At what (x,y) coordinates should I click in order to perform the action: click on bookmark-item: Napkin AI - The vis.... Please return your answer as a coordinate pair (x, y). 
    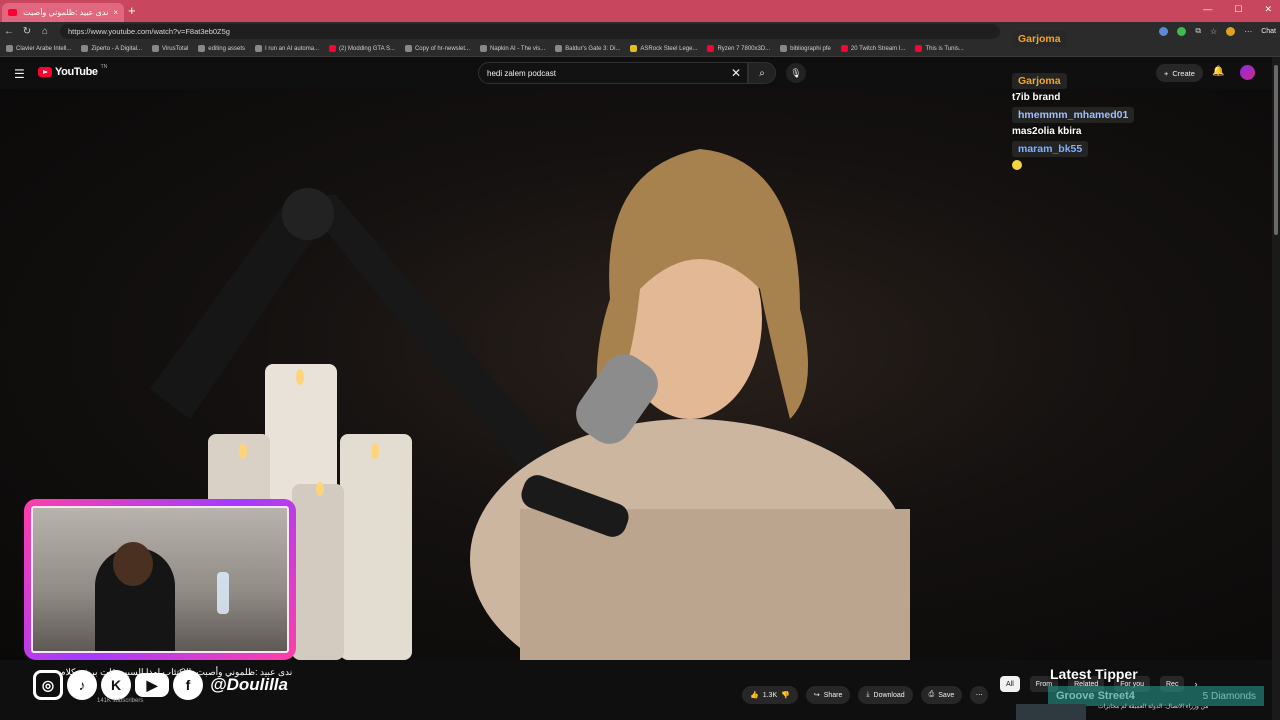
    Looking at the image, I should click on (512, 48).